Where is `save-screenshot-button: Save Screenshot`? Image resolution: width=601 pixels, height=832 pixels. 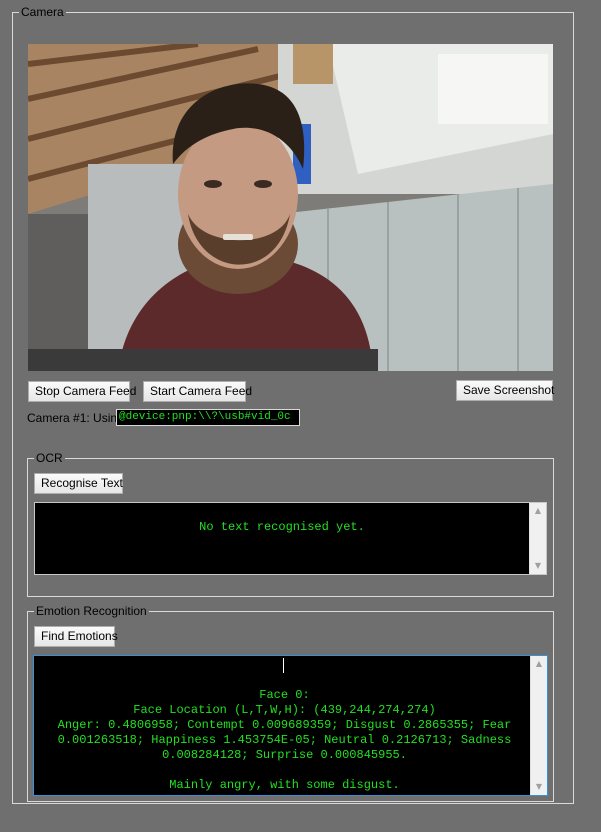
save-screenshot-button: Save Screenshot is located at coordinates (505, 390).